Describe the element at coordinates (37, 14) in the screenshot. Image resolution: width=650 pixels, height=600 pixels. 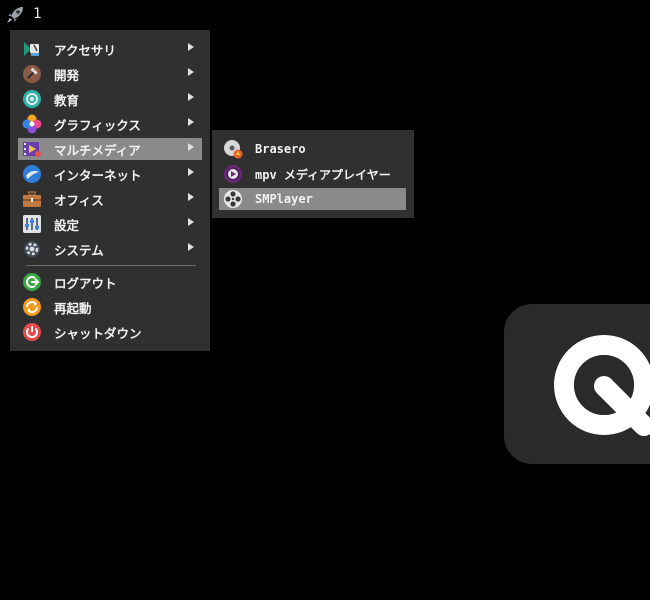
I see `workspace-indicator: 1` at that location.